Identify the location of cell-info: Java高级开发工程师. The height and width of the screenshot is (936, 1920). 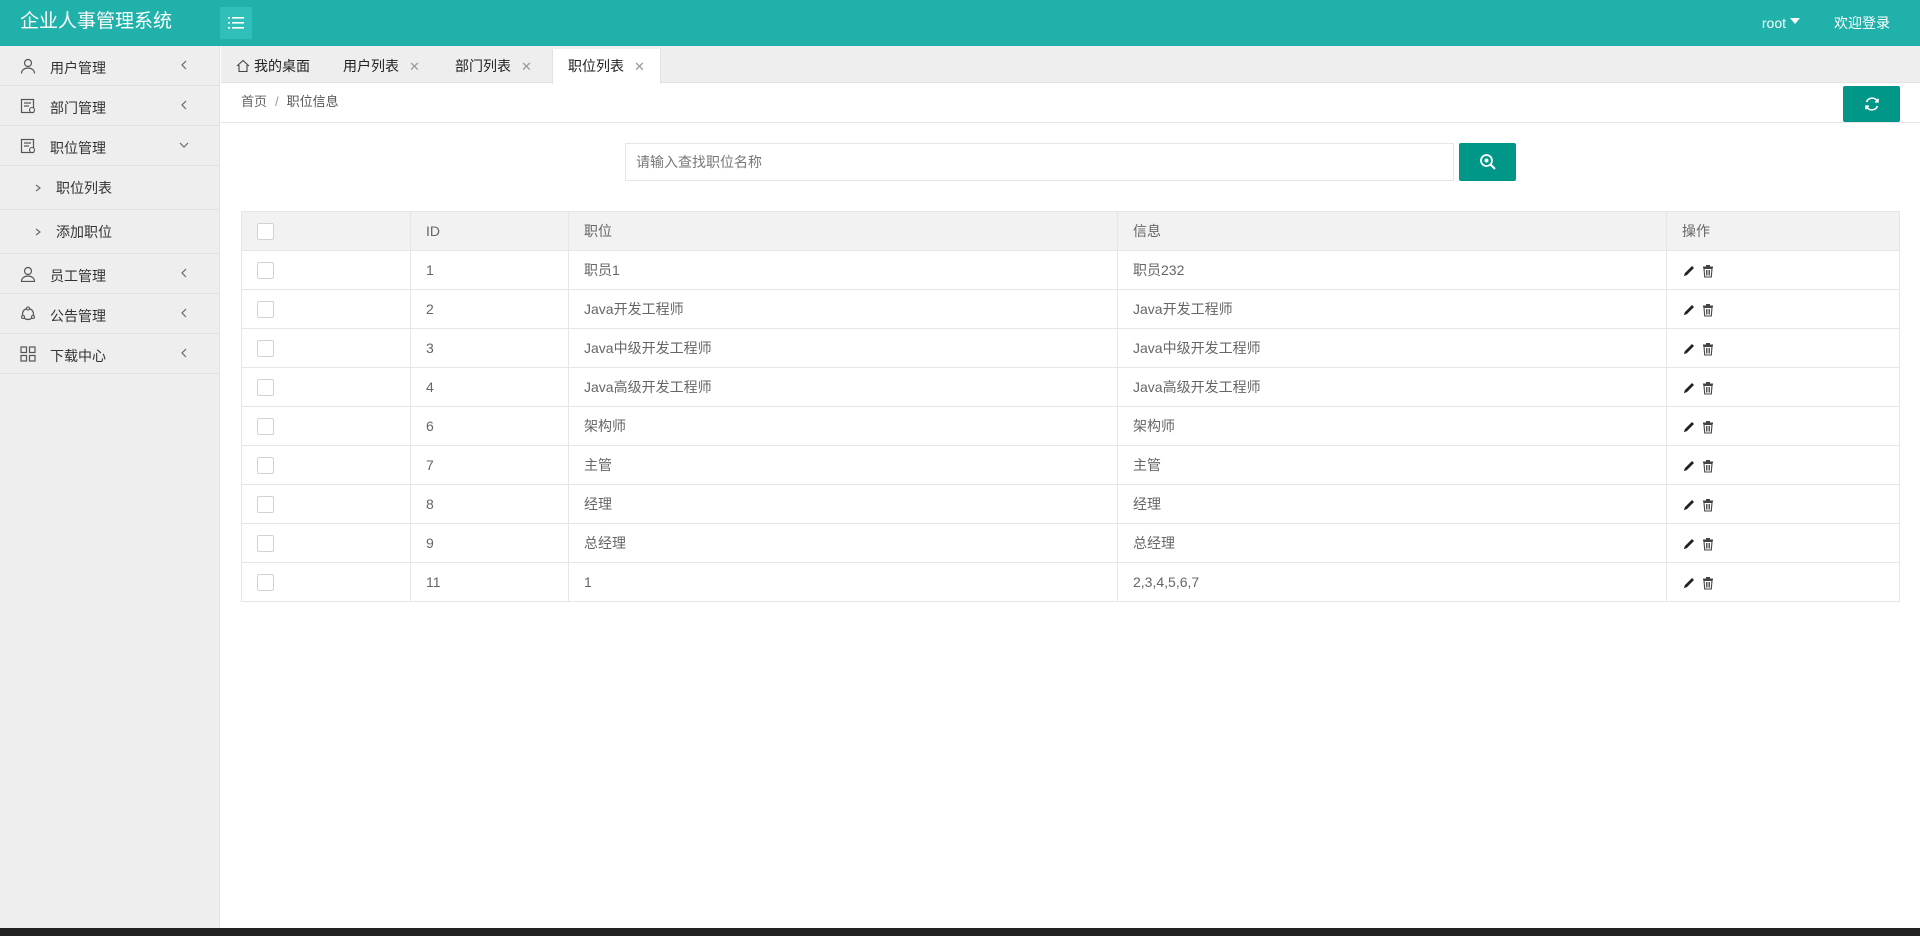
(1392, 387).